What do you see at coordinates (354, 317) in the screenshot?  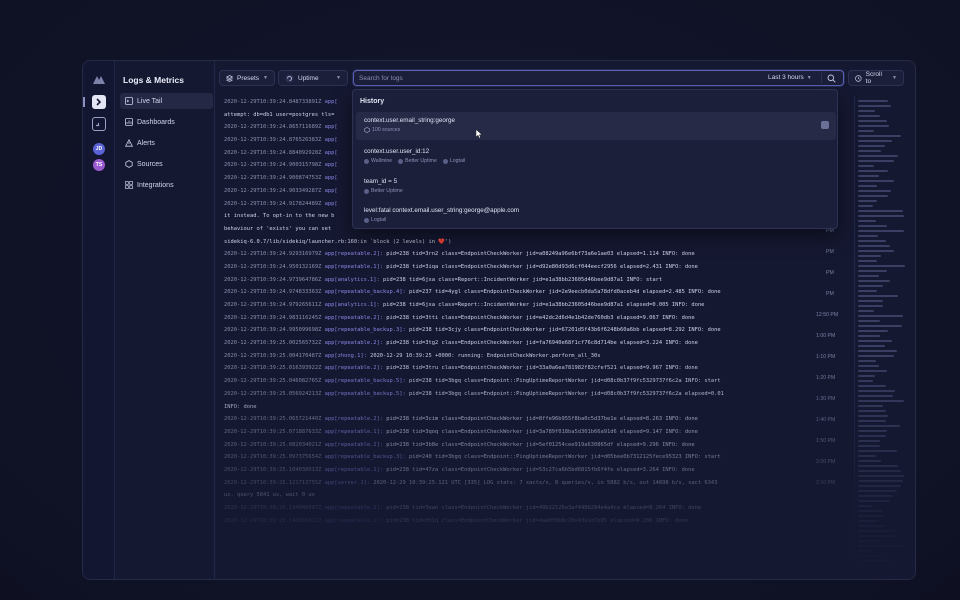 I see `log-context: app[repeatable.2]:` at bounding box center [354, 317].